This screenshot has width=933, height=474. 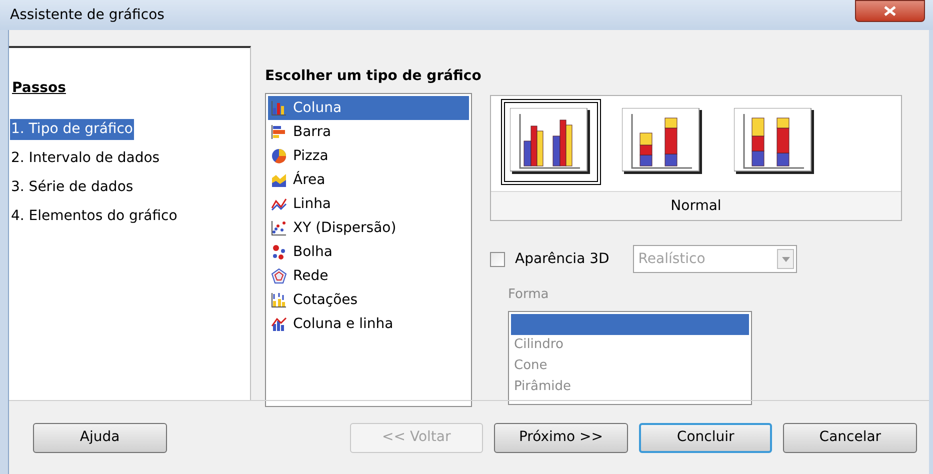 I want to click on checkbox-label: Aparência 3D, so click(x=562, y=259).